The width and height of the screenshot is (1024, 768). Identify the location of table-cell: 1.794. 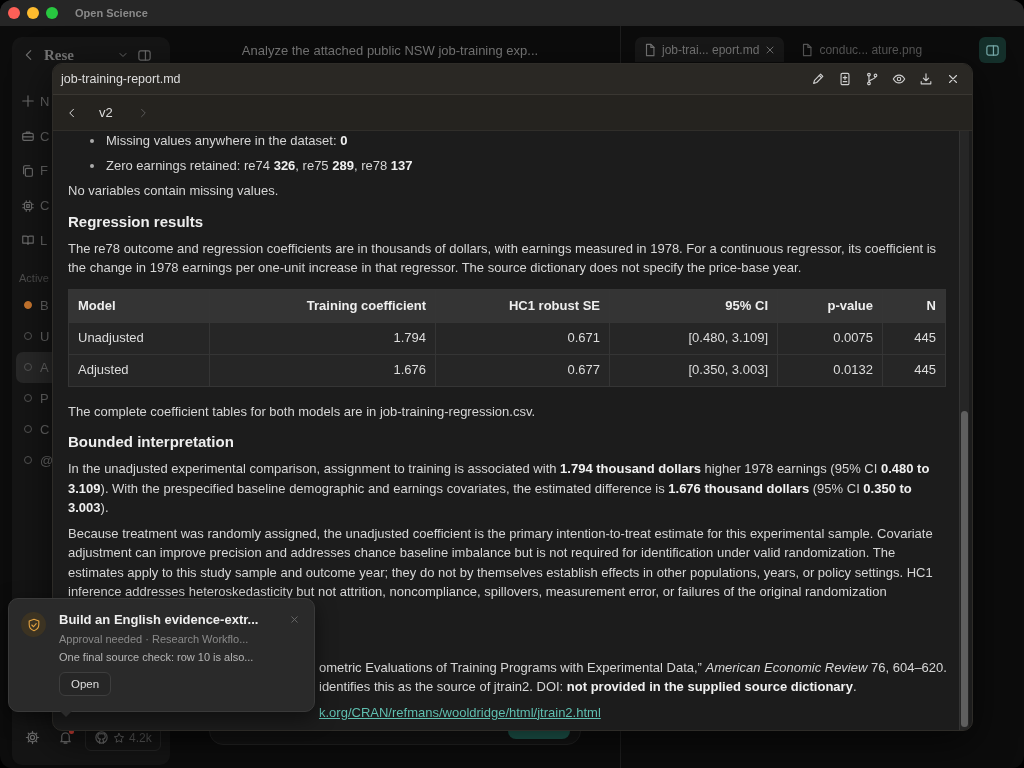
(322, 338).